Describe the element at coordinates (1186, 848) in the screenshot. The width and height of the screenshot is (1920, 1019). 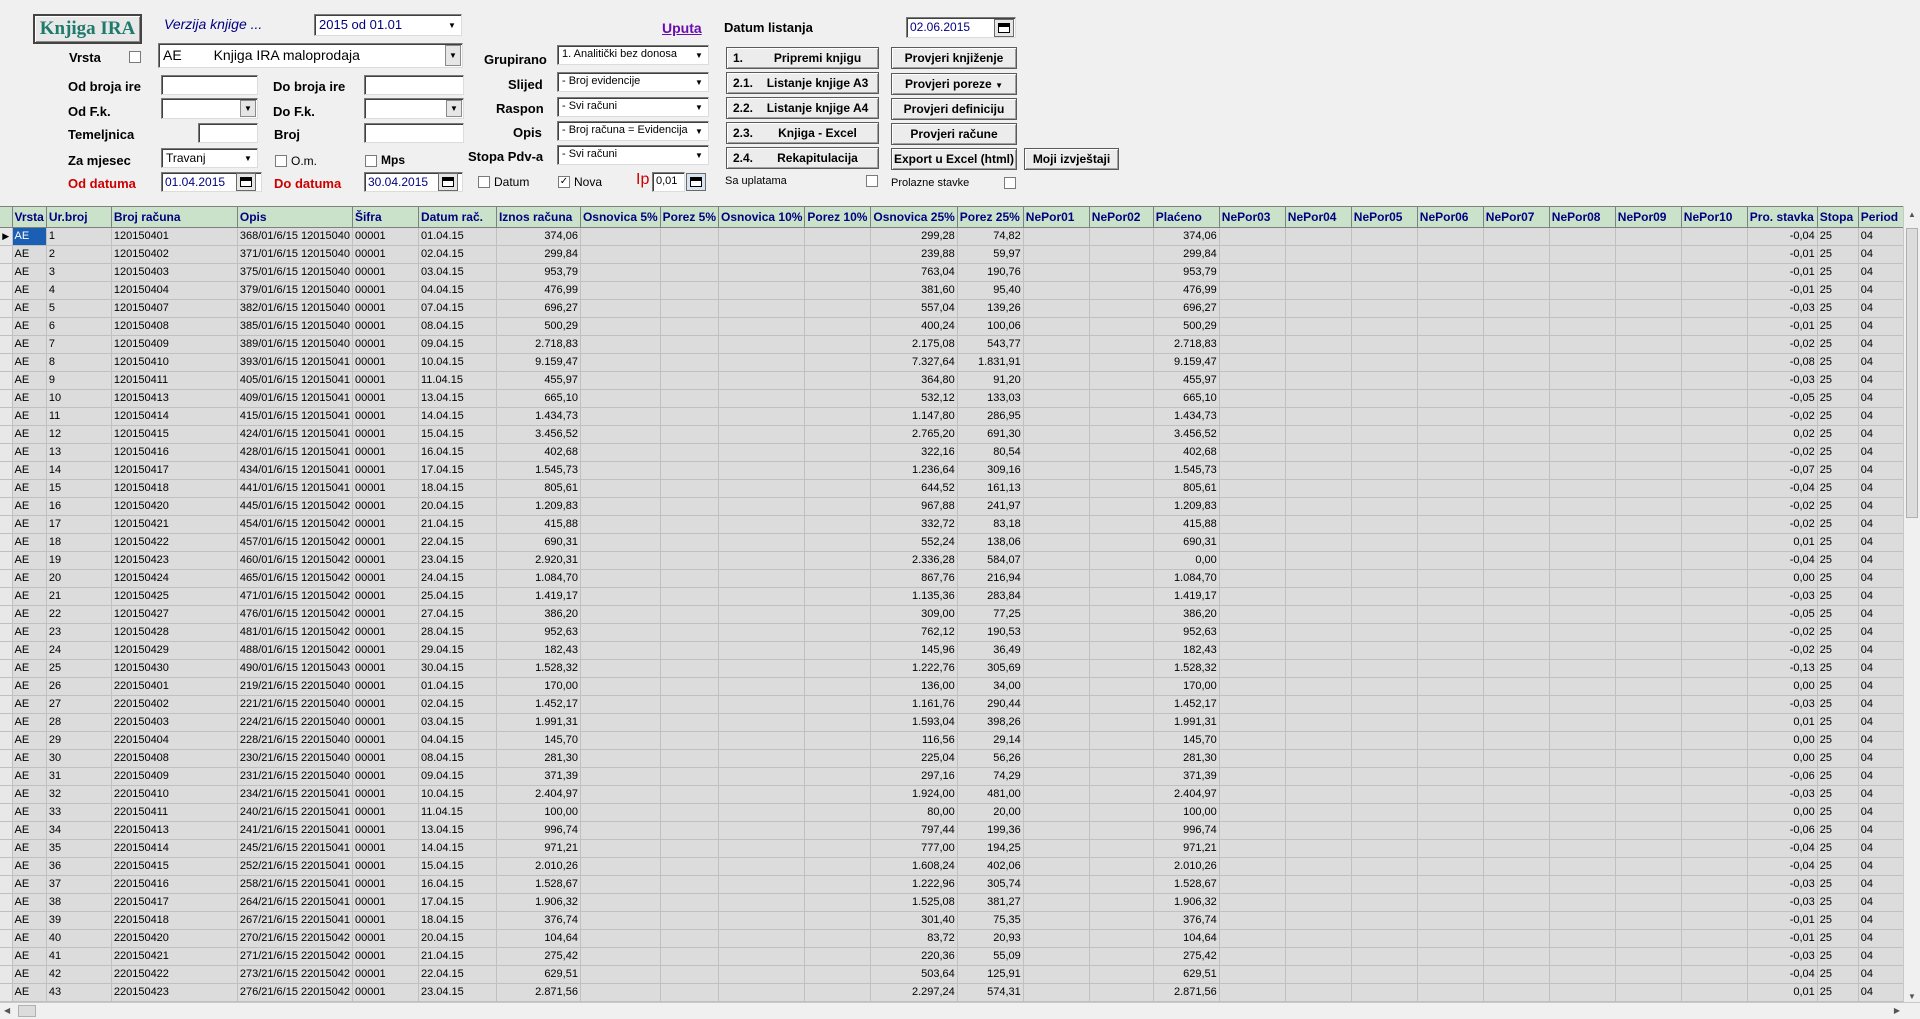
I see `table-cell: 971,21` at that location.